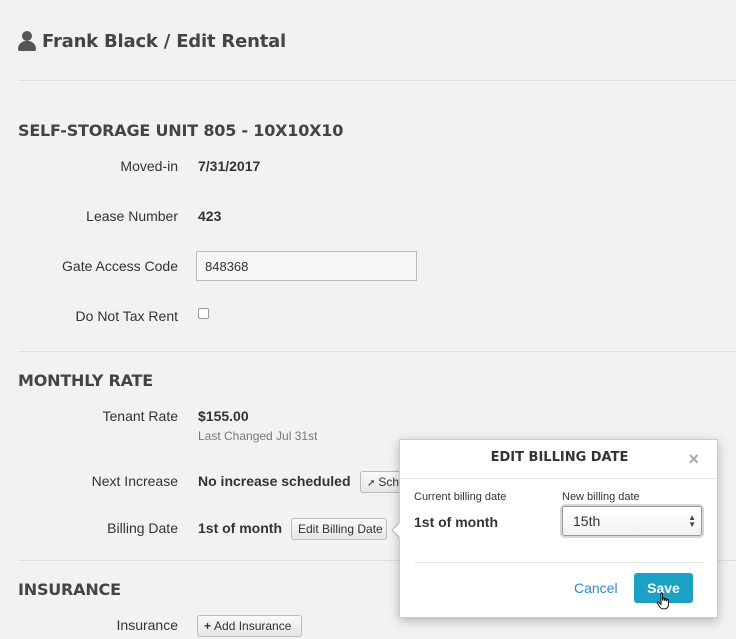  I want to click on cancel-link: Cancel, so click(596, 588).